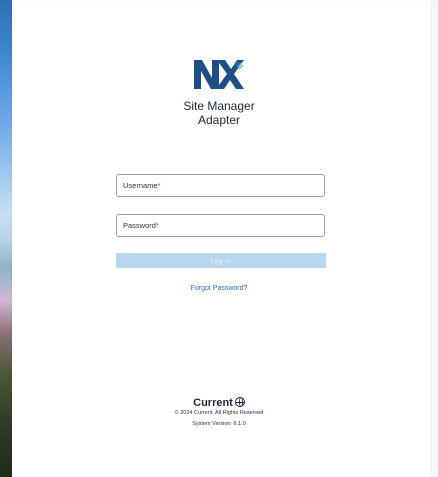  What do you see at coordinates (213, 403) in the screenshot?
I see `brand-name: Current` at bounding box center [213, 403].